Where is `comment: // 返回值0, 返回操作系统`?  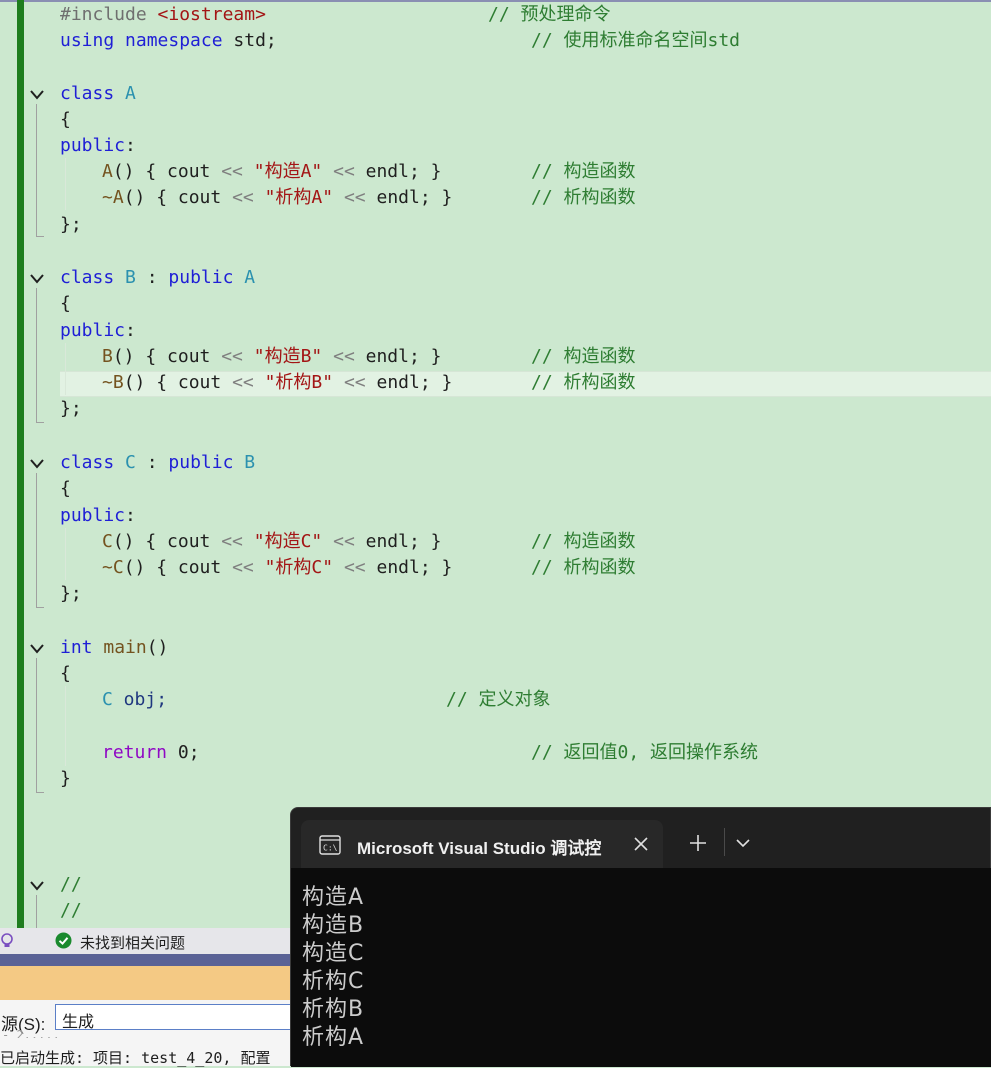
comment: // 返回值0, 返回操作系统 is located at coordinates (645, 752).